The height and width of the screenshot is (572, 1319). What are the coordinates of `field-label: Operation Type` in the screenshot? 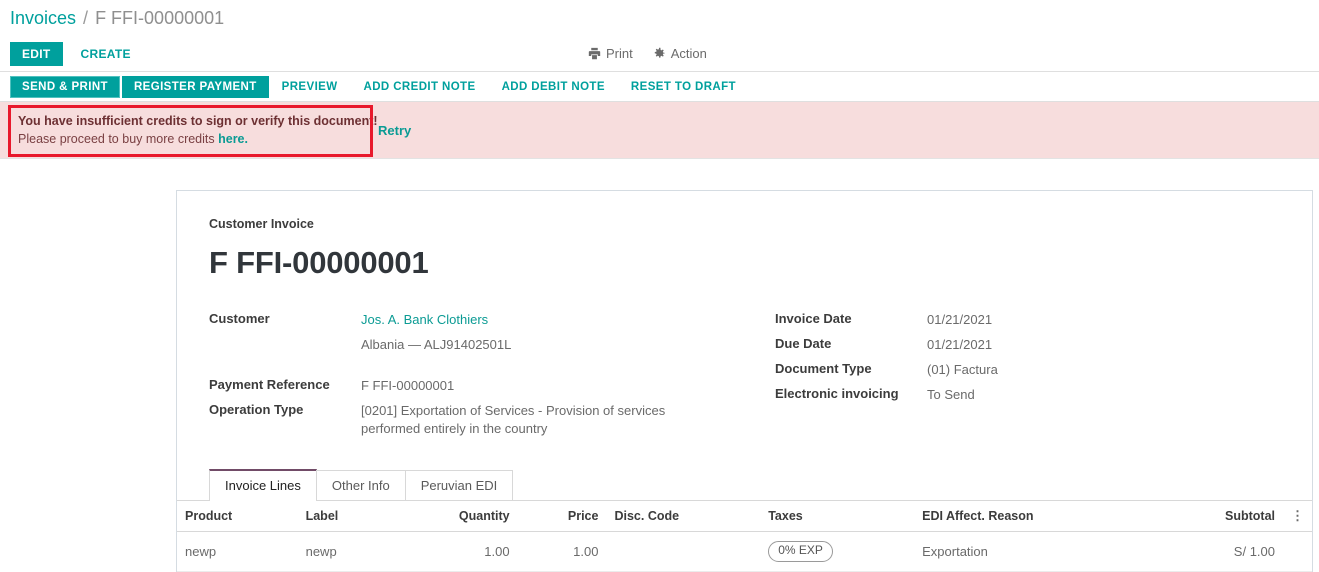 It's located at (256, 409).